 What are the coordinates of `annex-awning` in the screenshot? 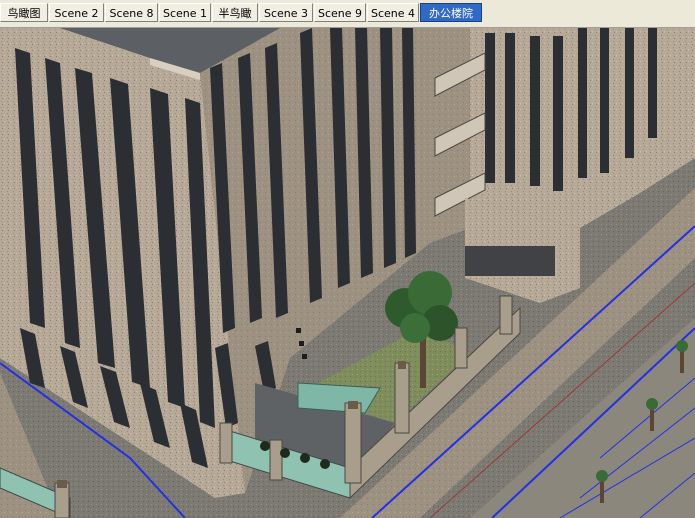 It's located at (510, 261).